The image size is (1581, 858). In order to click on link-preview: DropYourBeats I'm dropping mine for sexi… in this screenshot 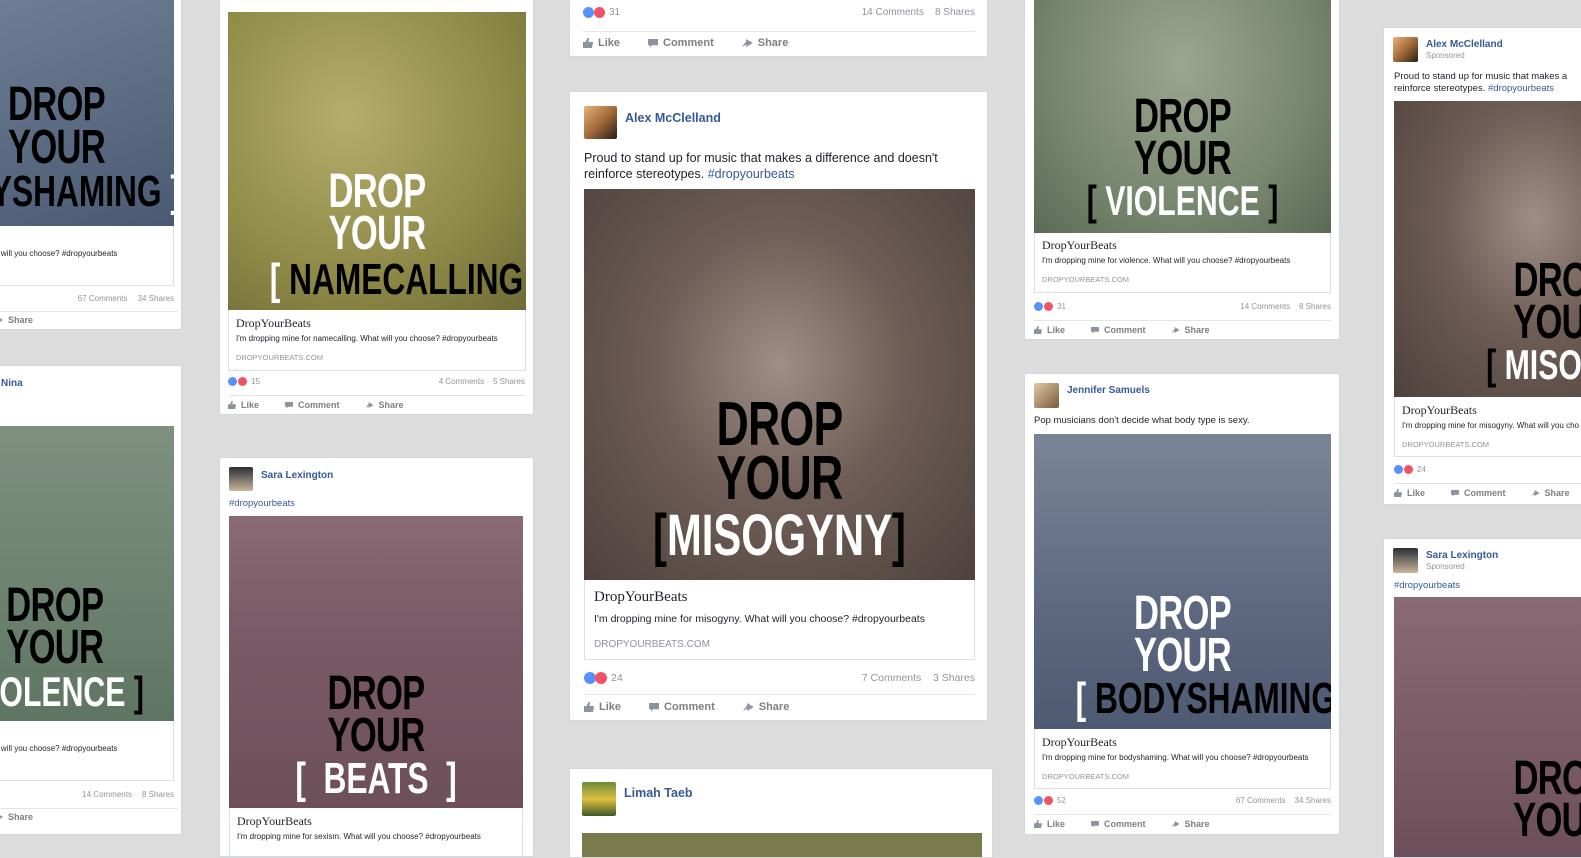, I will do `click(376, 832)`.